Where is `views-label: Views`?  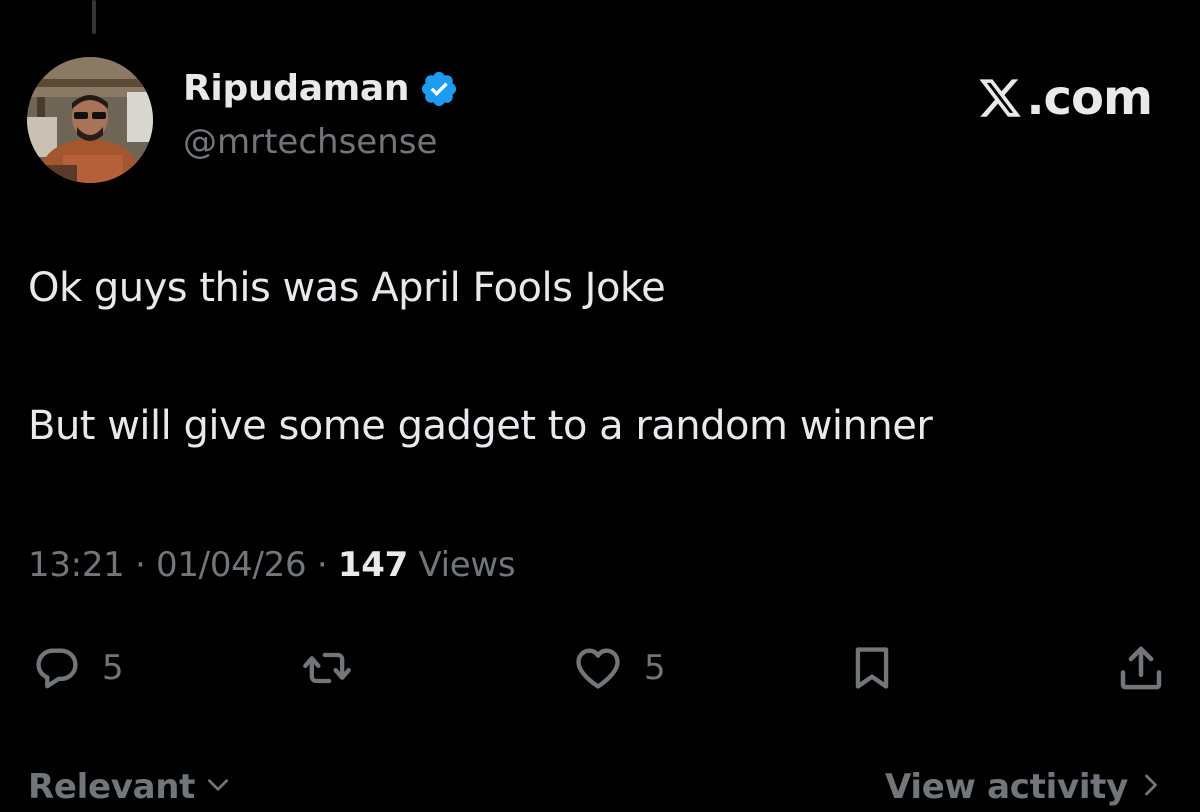 views-label: Views is located at coordinates (461, 565).